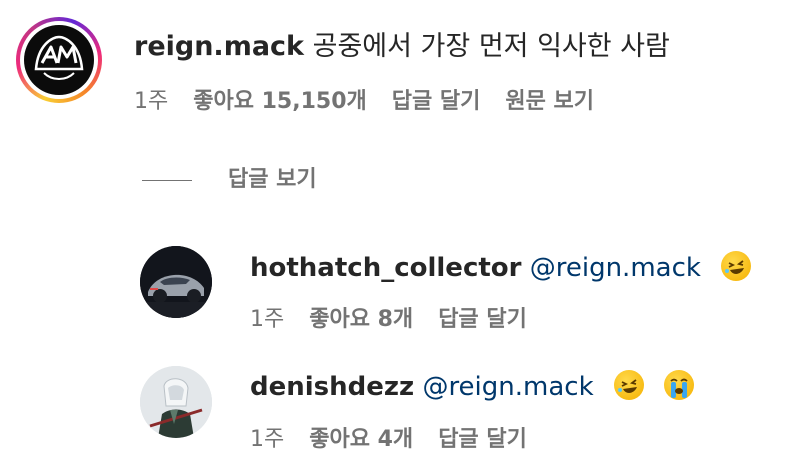  What do you see at coordinates (361, 319) in the screenshot?
I see `reply-likes: 좋아요 8개` at bounding box center [361, 319].